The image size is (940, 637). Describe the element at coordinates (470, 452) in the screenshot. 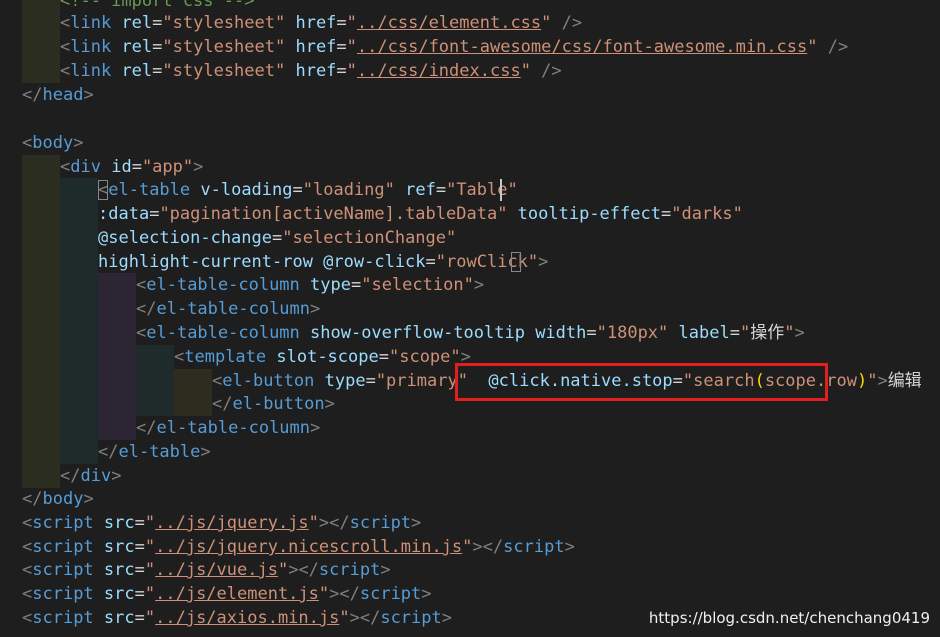

I see `code-line: </el-table>` at that location.